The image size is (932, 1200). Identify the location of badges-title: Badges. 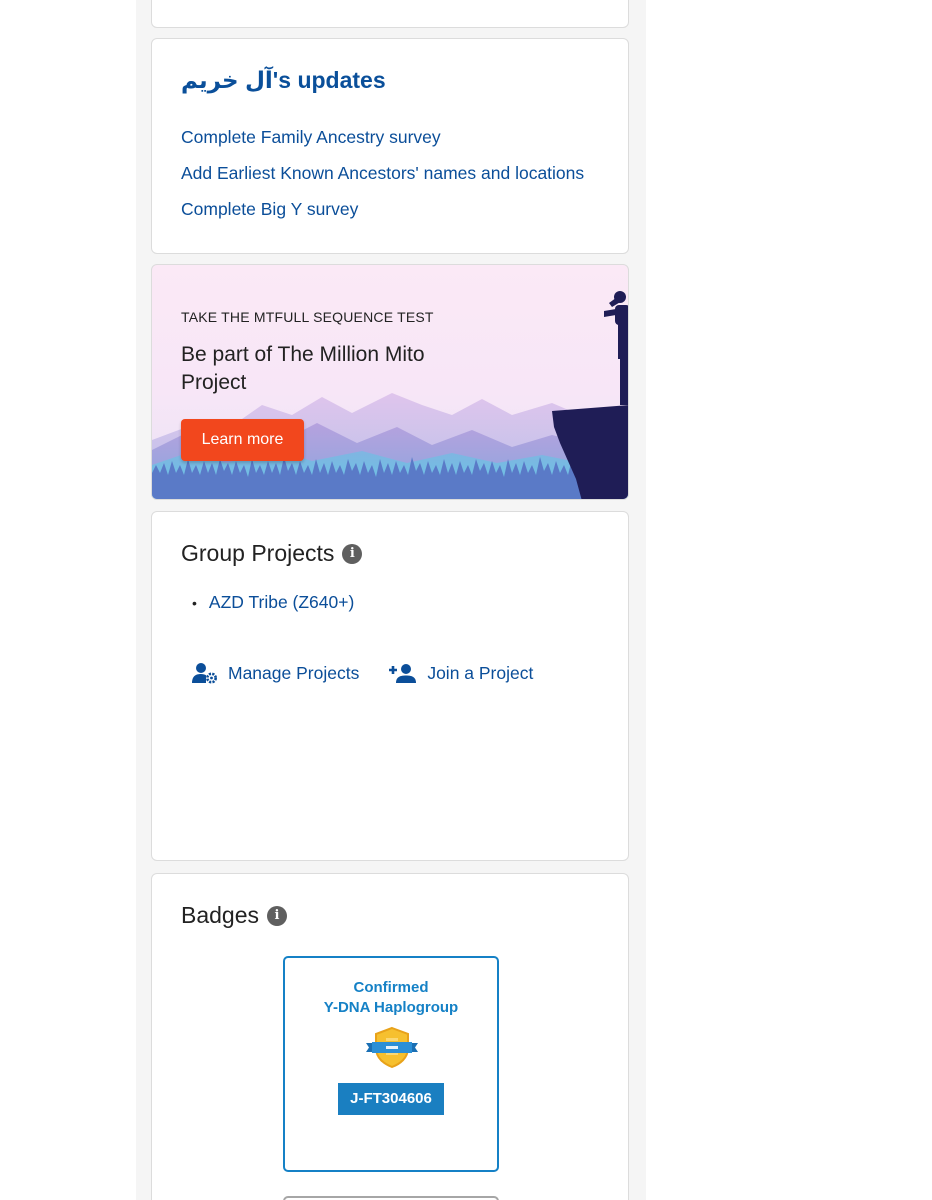
(220, 915).